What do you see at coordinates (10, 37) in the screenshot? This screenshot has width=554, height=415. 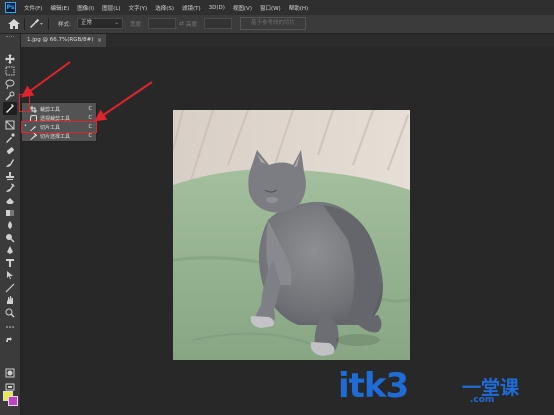 I see `toolbox-grip` at bounding box center [10, 37].